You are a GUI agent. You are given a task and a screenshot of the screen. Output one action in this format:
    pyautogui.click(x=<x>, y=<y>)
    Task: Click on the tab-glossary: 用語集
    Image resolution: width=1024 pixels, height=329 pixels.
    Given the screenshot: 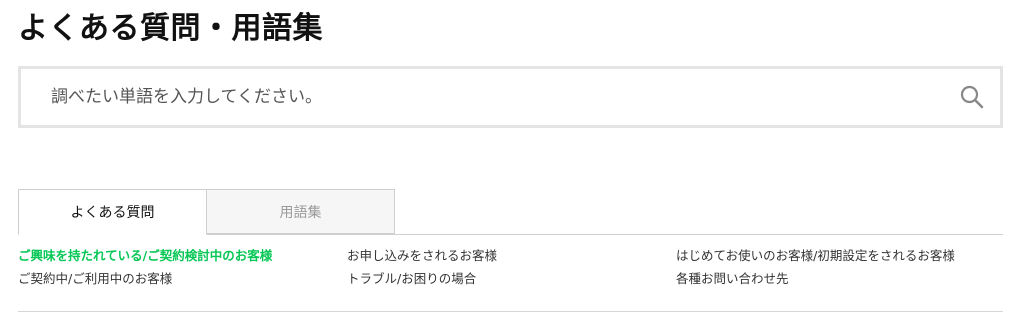 What is the action you would take?
    pyautogui.click(x=300, y=211)
    